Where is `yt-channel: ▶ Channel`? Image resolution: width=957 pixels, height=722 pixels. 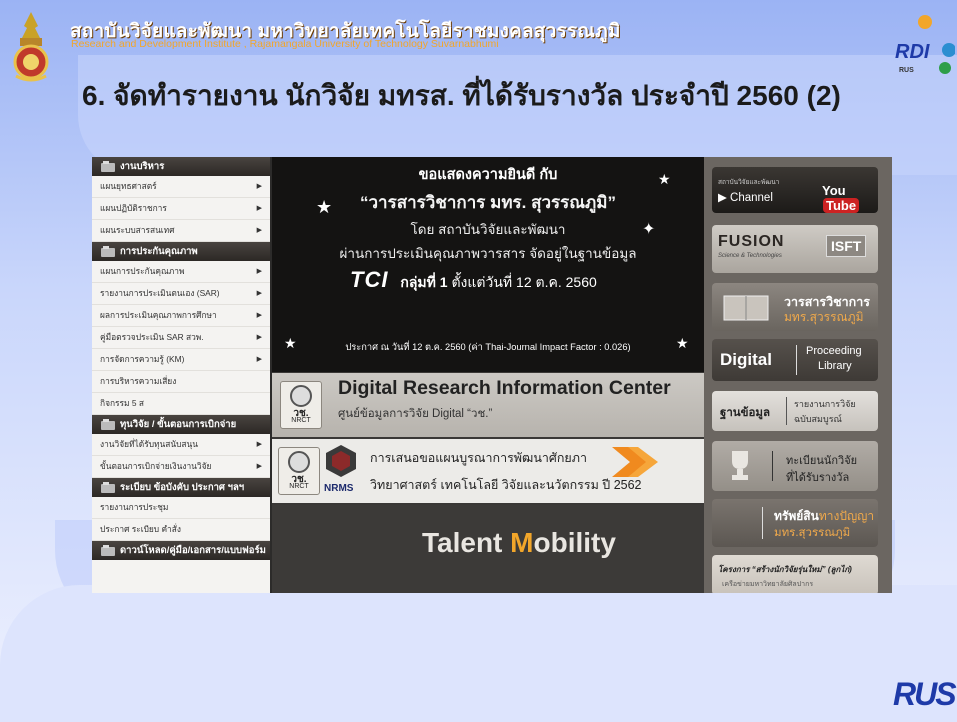
yt-channel: ▶ Channel is located at coordinates (745, 198).